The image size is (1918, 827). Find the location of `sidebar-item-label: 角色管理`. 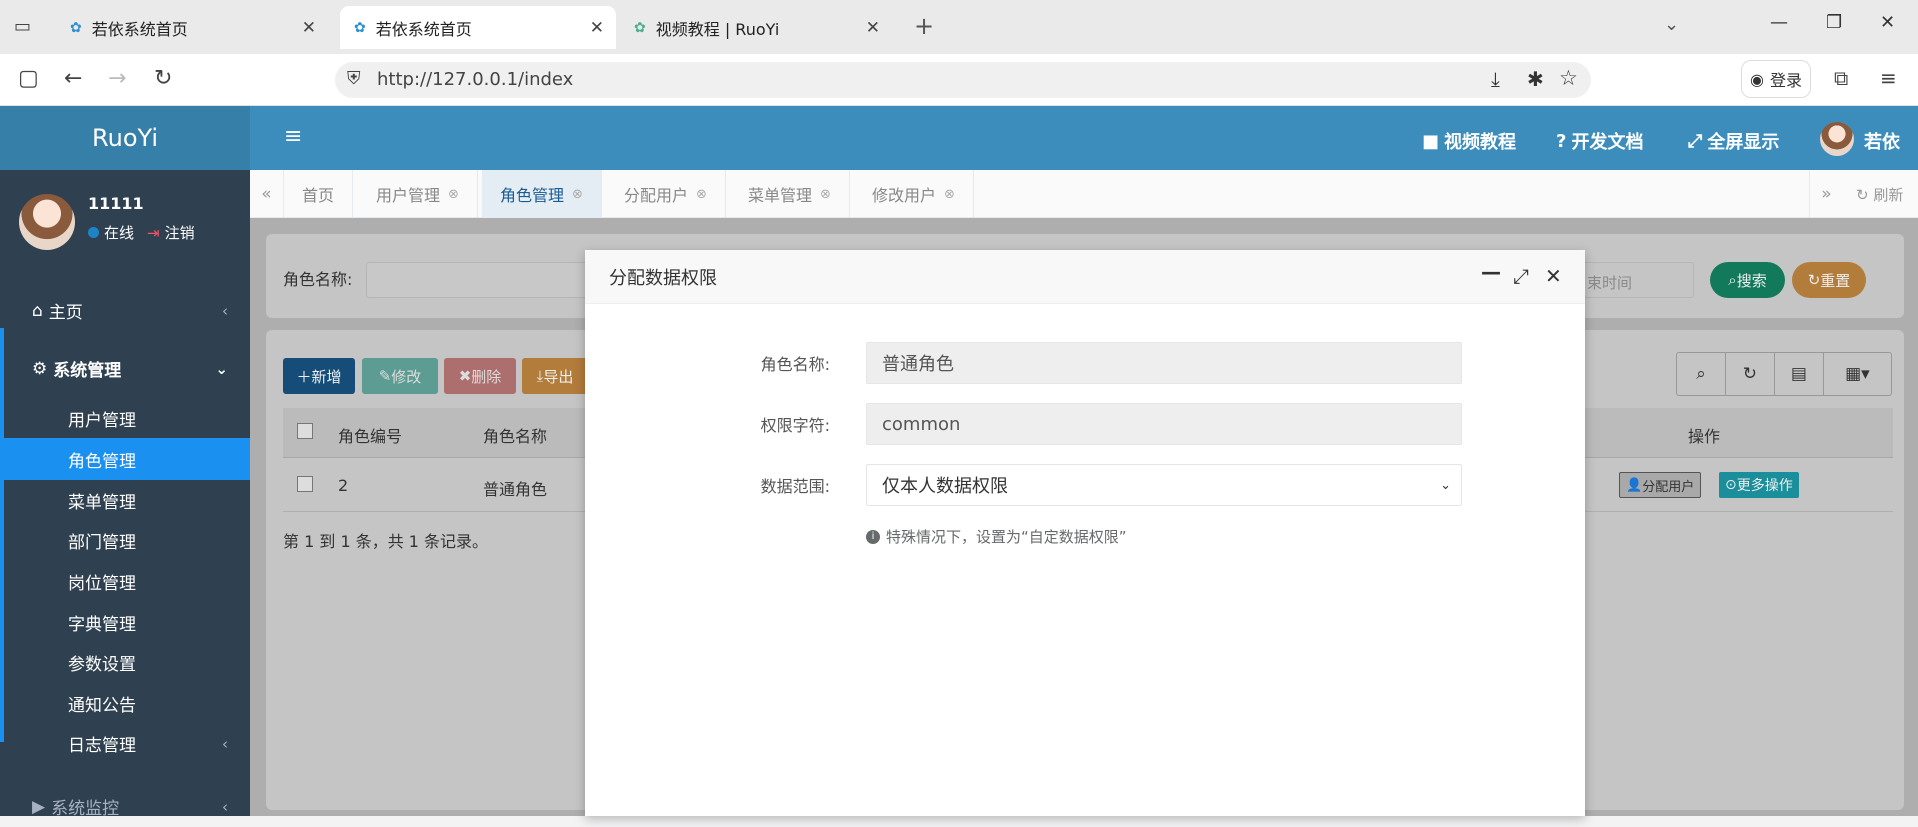

sidebar-item-label: 角色管理 is located at coordinates (102, 461).